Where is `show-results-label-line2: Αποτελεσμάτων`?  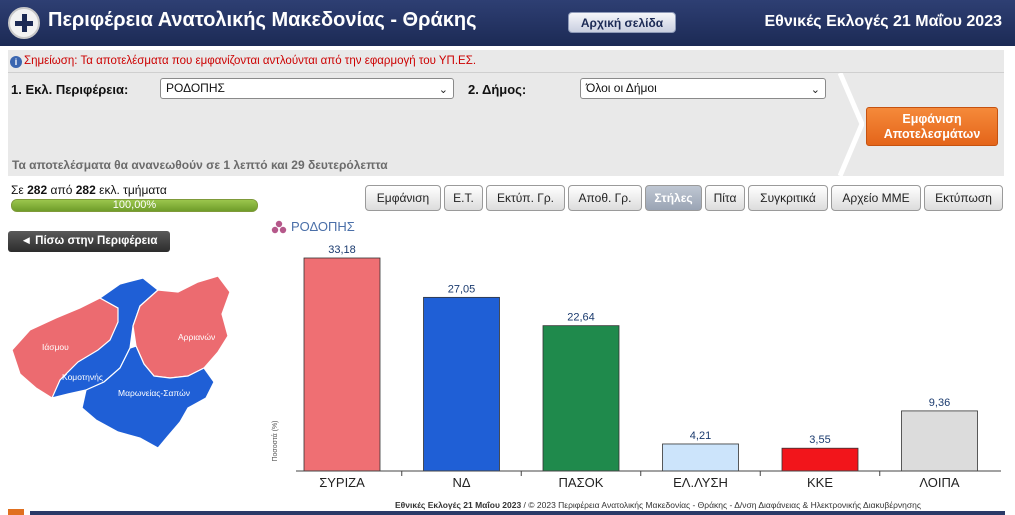
show-results-label-line2: Αποτελεσμάτων is located at coordinates (932, 134).